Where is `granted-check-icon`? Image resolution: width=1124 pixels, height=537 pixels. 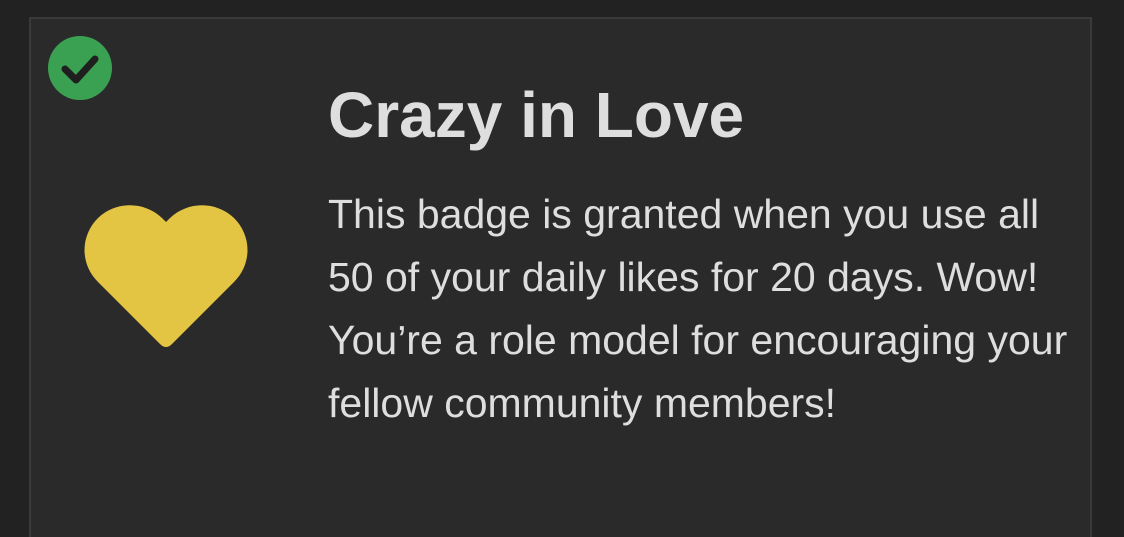
granted-check-icon is located at coordinates (80, 68).